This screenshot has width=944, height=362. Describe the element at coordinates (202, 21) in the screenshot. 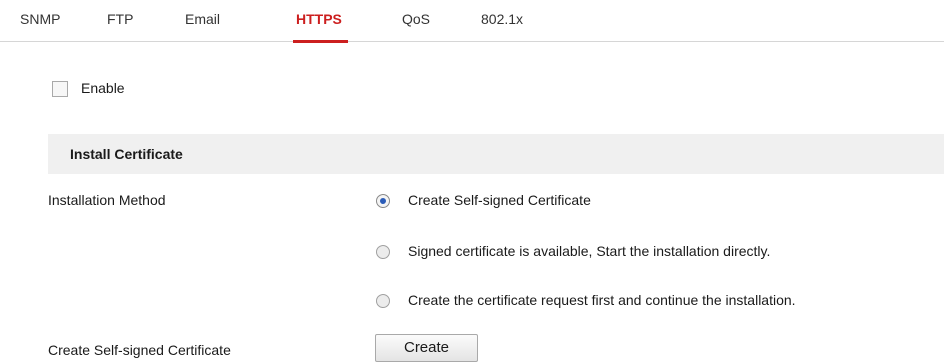

I see `tab-email: Email` at that location.